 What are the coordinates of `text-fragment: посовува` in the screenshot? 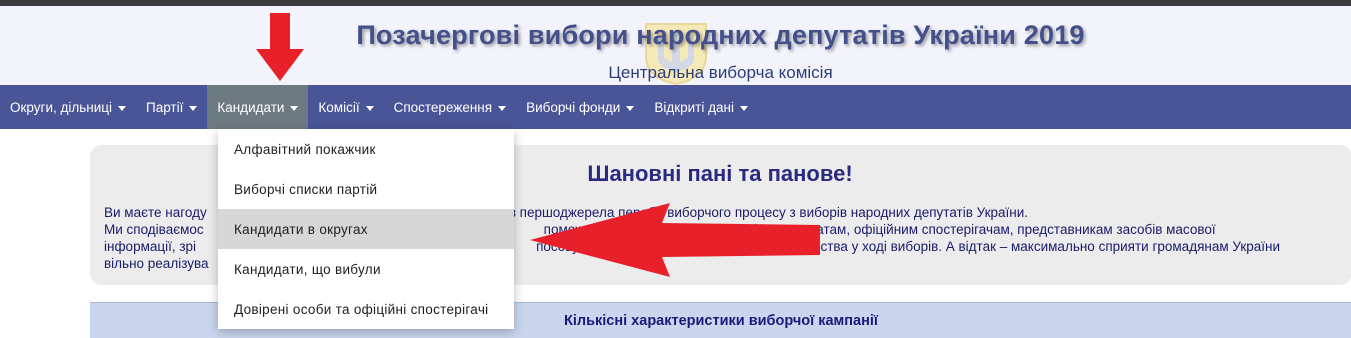 It's located at (565, 246).